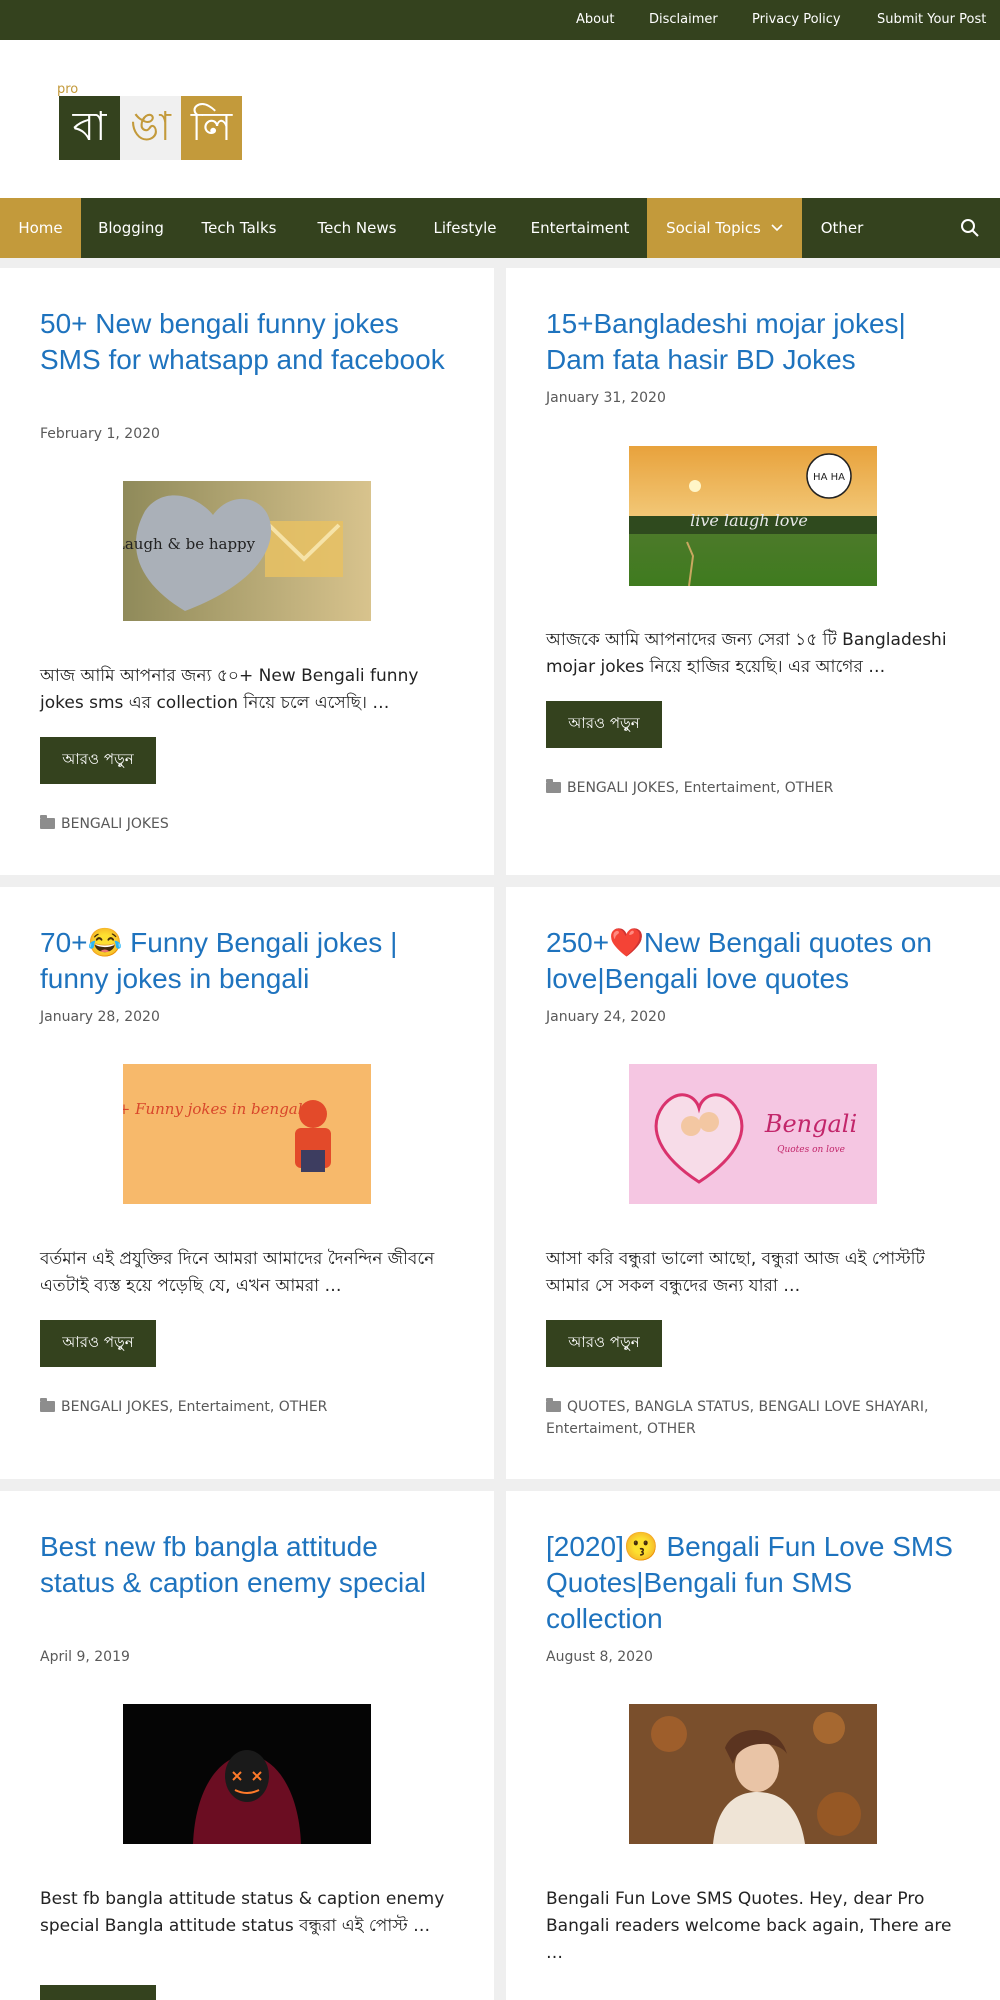 The width and height of the screenshot is (1000, 2000). I want to click on thumbnail-text: live laugh love, so click(749, 520).